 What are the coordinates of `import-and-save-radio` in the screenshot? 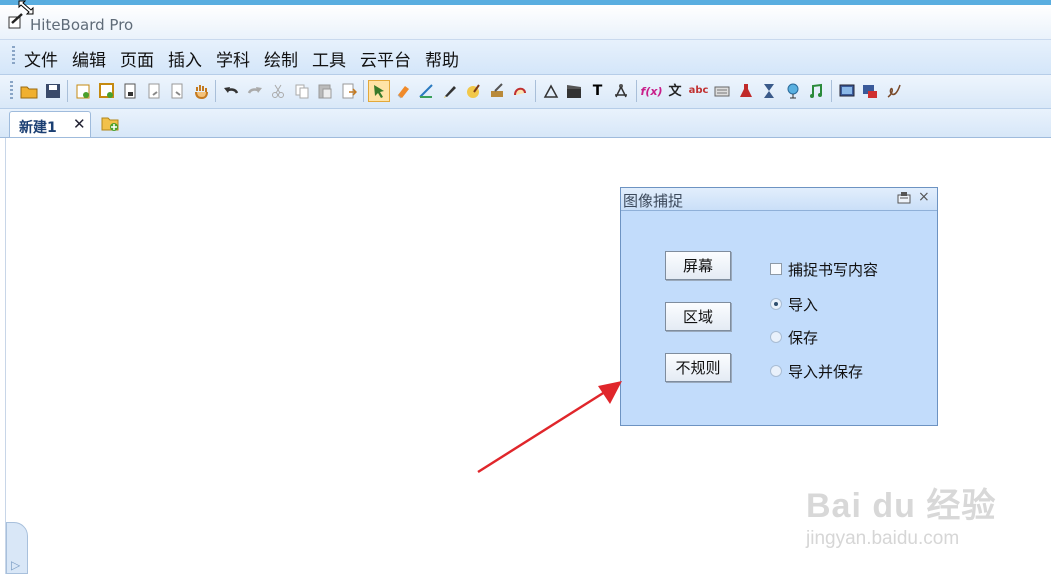 It's located at (776, 371).